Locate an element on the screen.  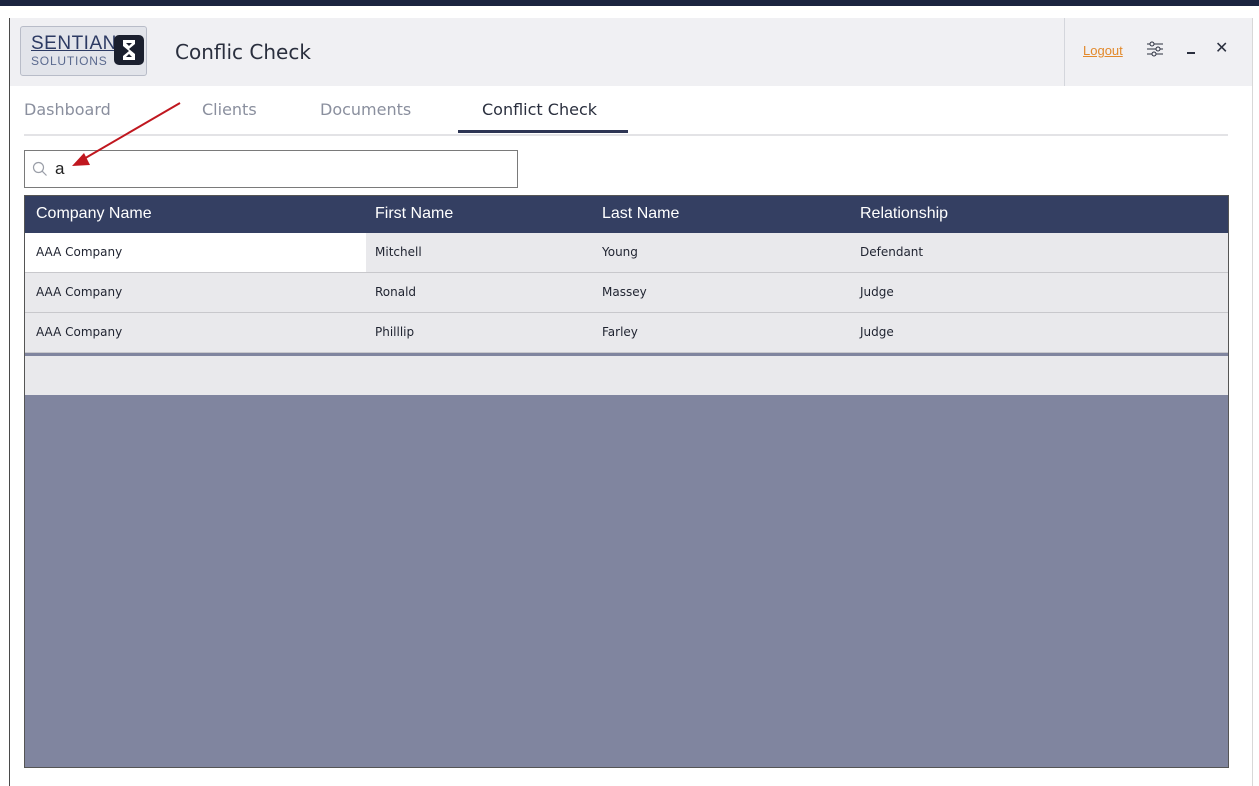
cell-first-name: Mitchell is located at coordinates (398, 252).